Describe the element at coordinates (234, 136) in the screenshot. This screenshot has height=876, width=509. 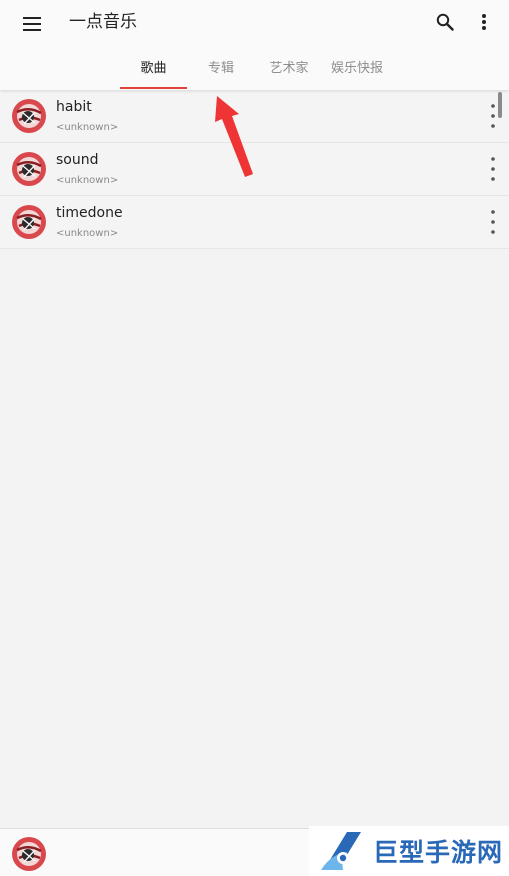
I see `annotation-arrow` at that location.